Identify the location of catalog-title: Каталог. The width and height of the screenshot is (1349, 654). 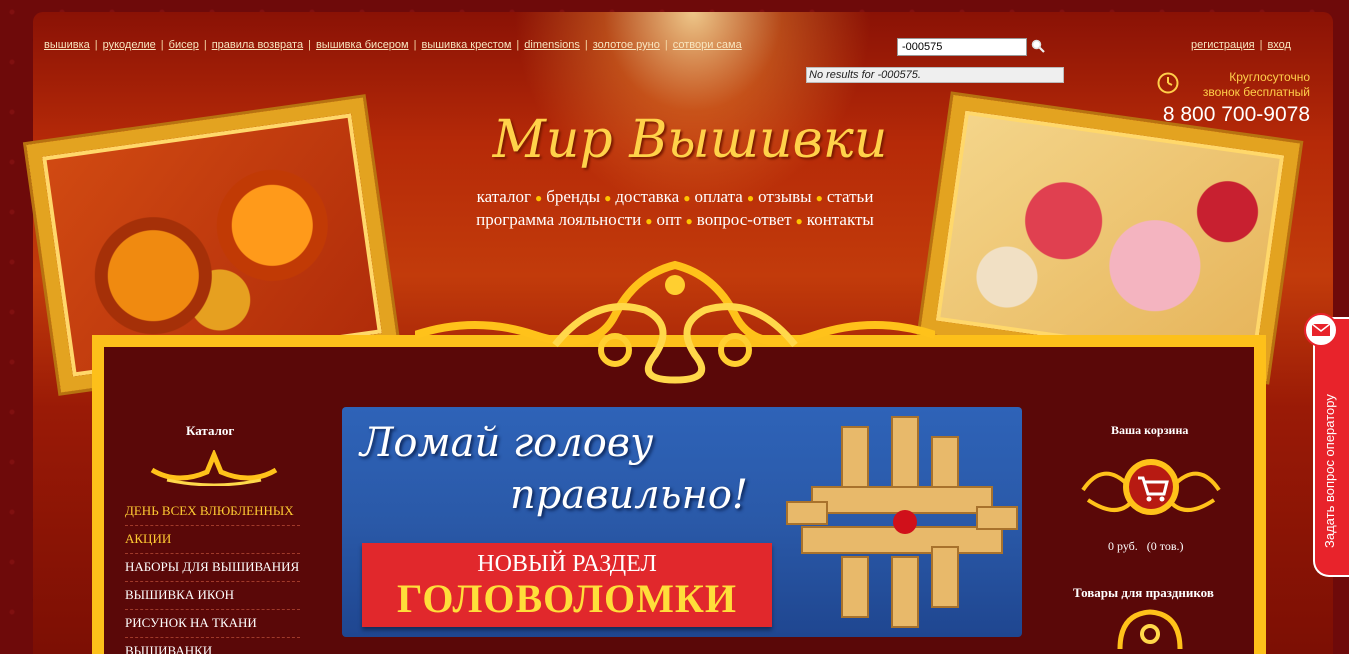
(210, 430).